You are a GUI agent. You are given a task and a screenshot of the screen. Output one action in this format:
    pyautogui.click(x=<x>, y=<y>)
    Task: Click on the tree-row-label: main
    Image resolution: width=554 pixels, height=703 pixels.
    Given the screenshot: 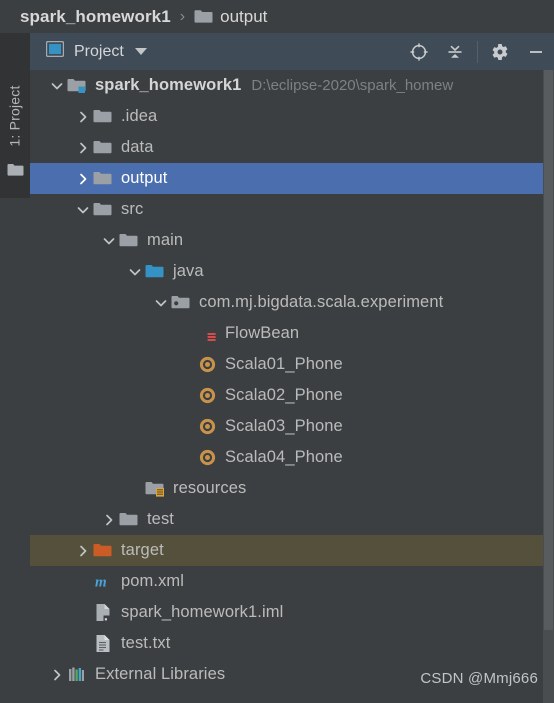 What is the action you would take?
    pyautogui.click(x=165, y=240)
    